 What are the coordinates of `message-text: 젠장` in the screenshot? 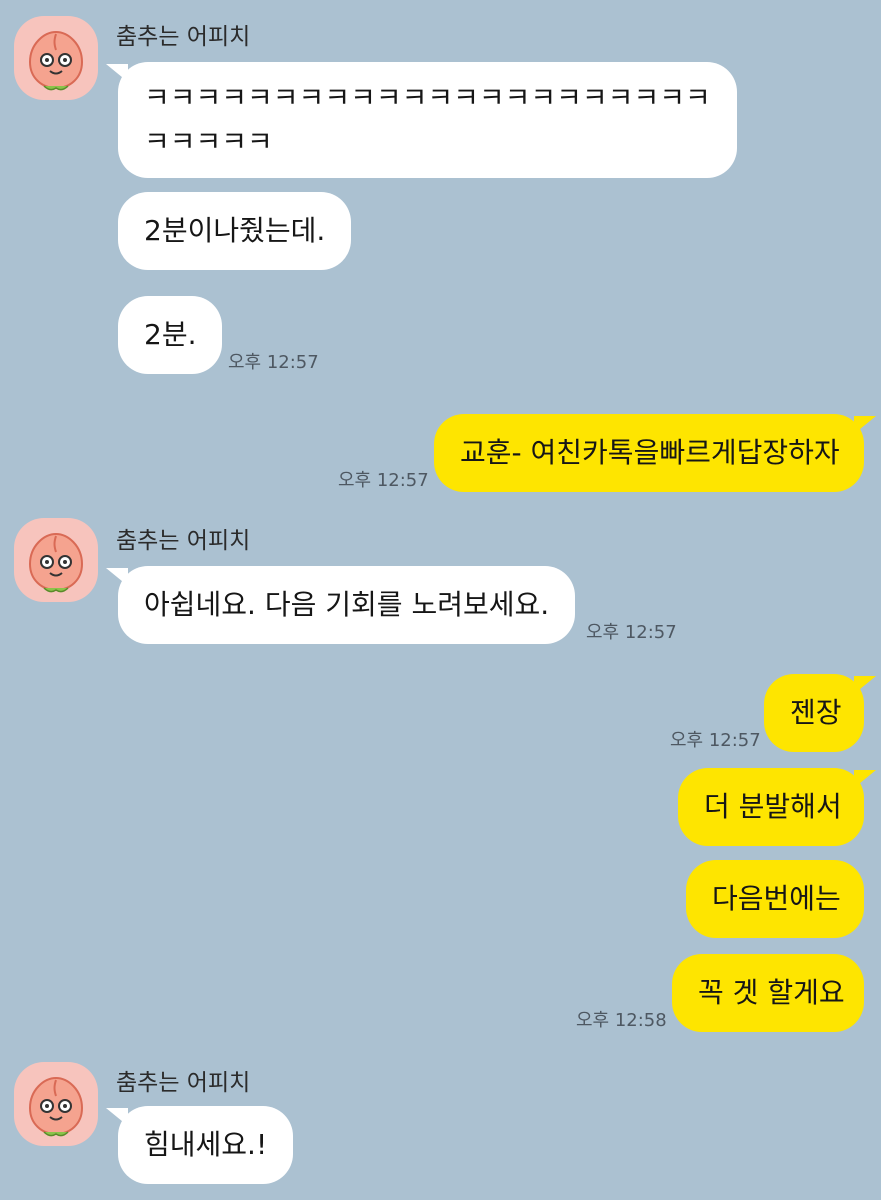 It's located at (816, 712).